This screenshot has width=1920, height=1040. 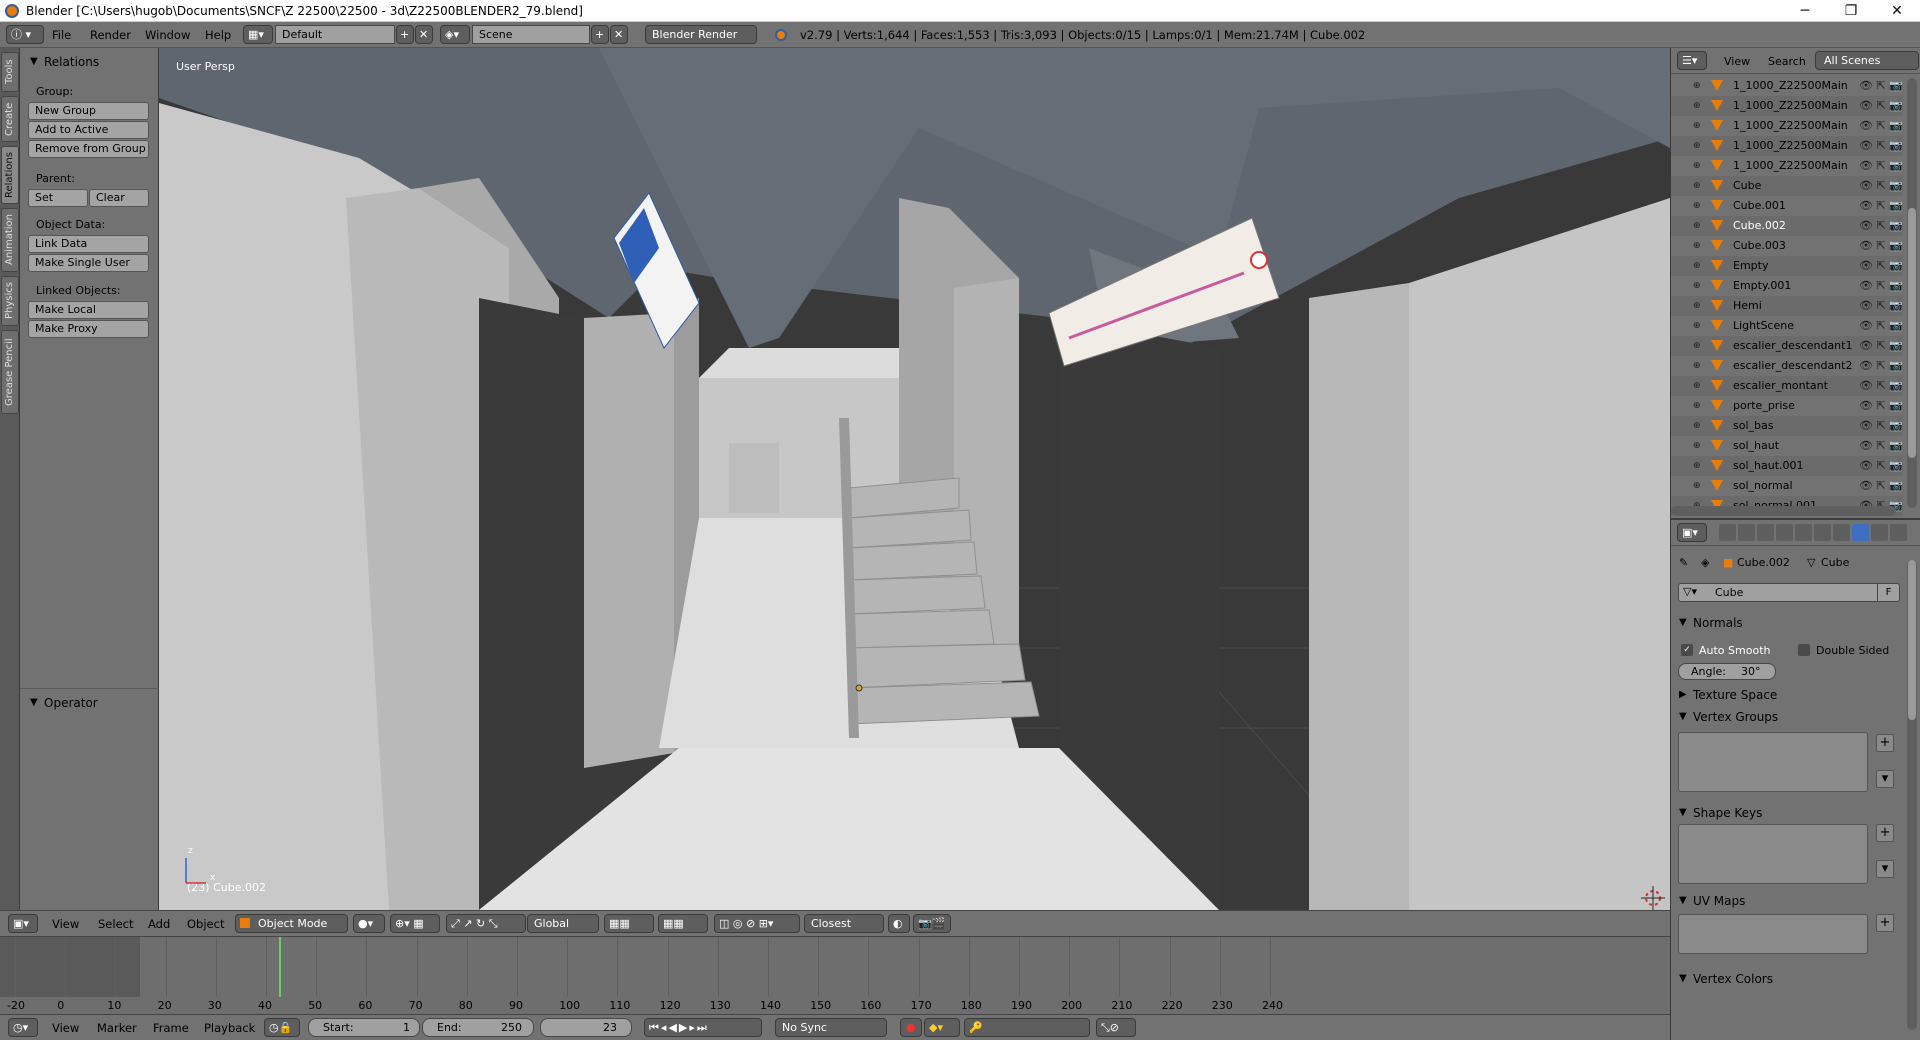 I want to click on add-to-active-button: Add to Active, so click(x=88, y=130).